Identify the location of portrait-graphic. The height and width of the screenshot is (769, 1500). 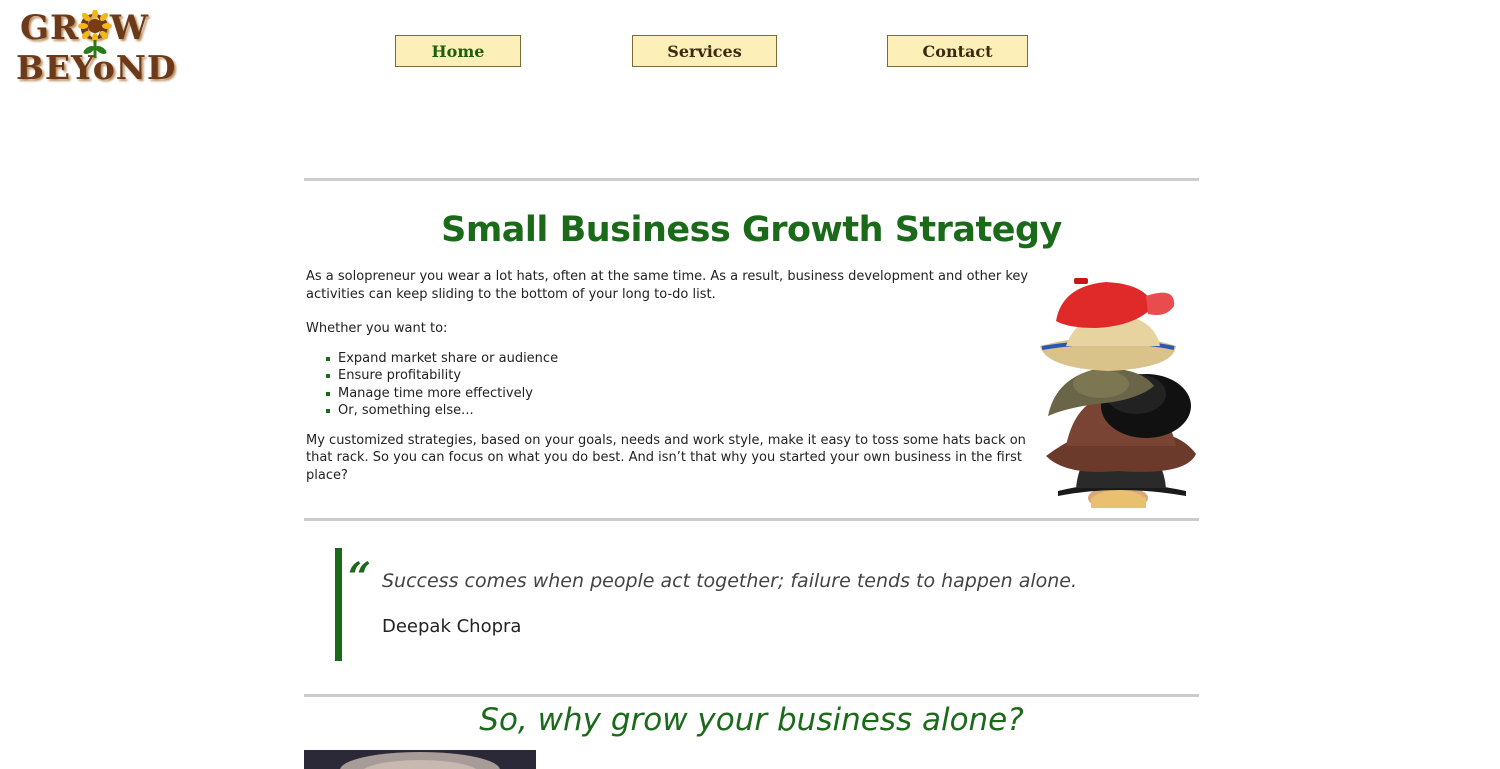
(420, 759).